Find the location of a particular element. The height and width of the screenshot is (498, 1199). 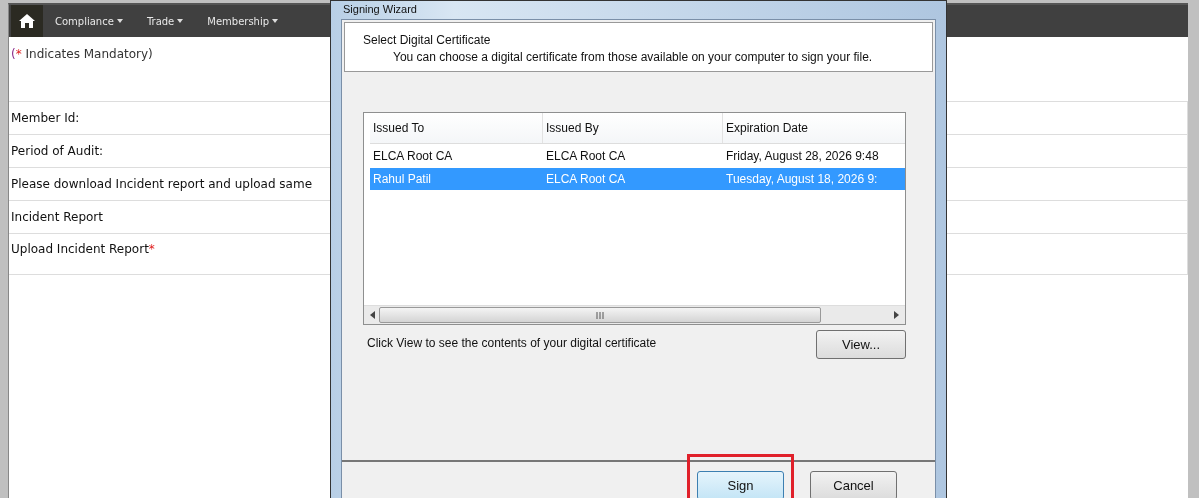

nav-menu: Compliance is located at coordinates (89, 21).